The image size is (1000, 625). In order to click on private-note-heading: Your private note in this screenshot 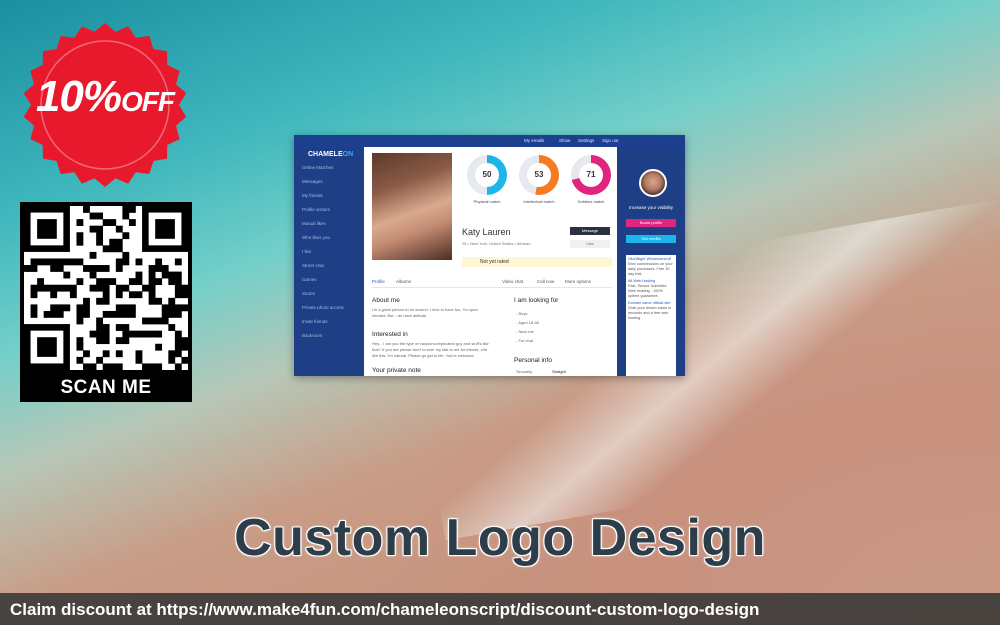, I will do `click(396, 370)`.